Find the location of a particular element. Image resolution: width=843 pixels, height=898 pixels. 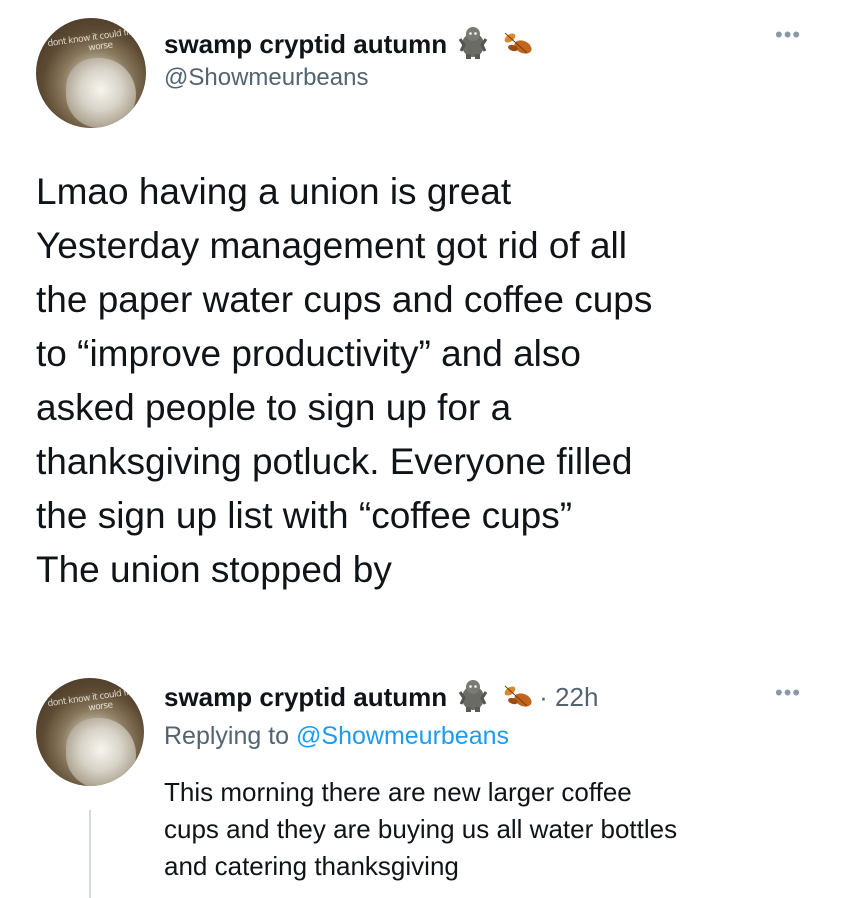

replying-to-handle-link: @Showmeurbeans is located at coordinates (402, 736).